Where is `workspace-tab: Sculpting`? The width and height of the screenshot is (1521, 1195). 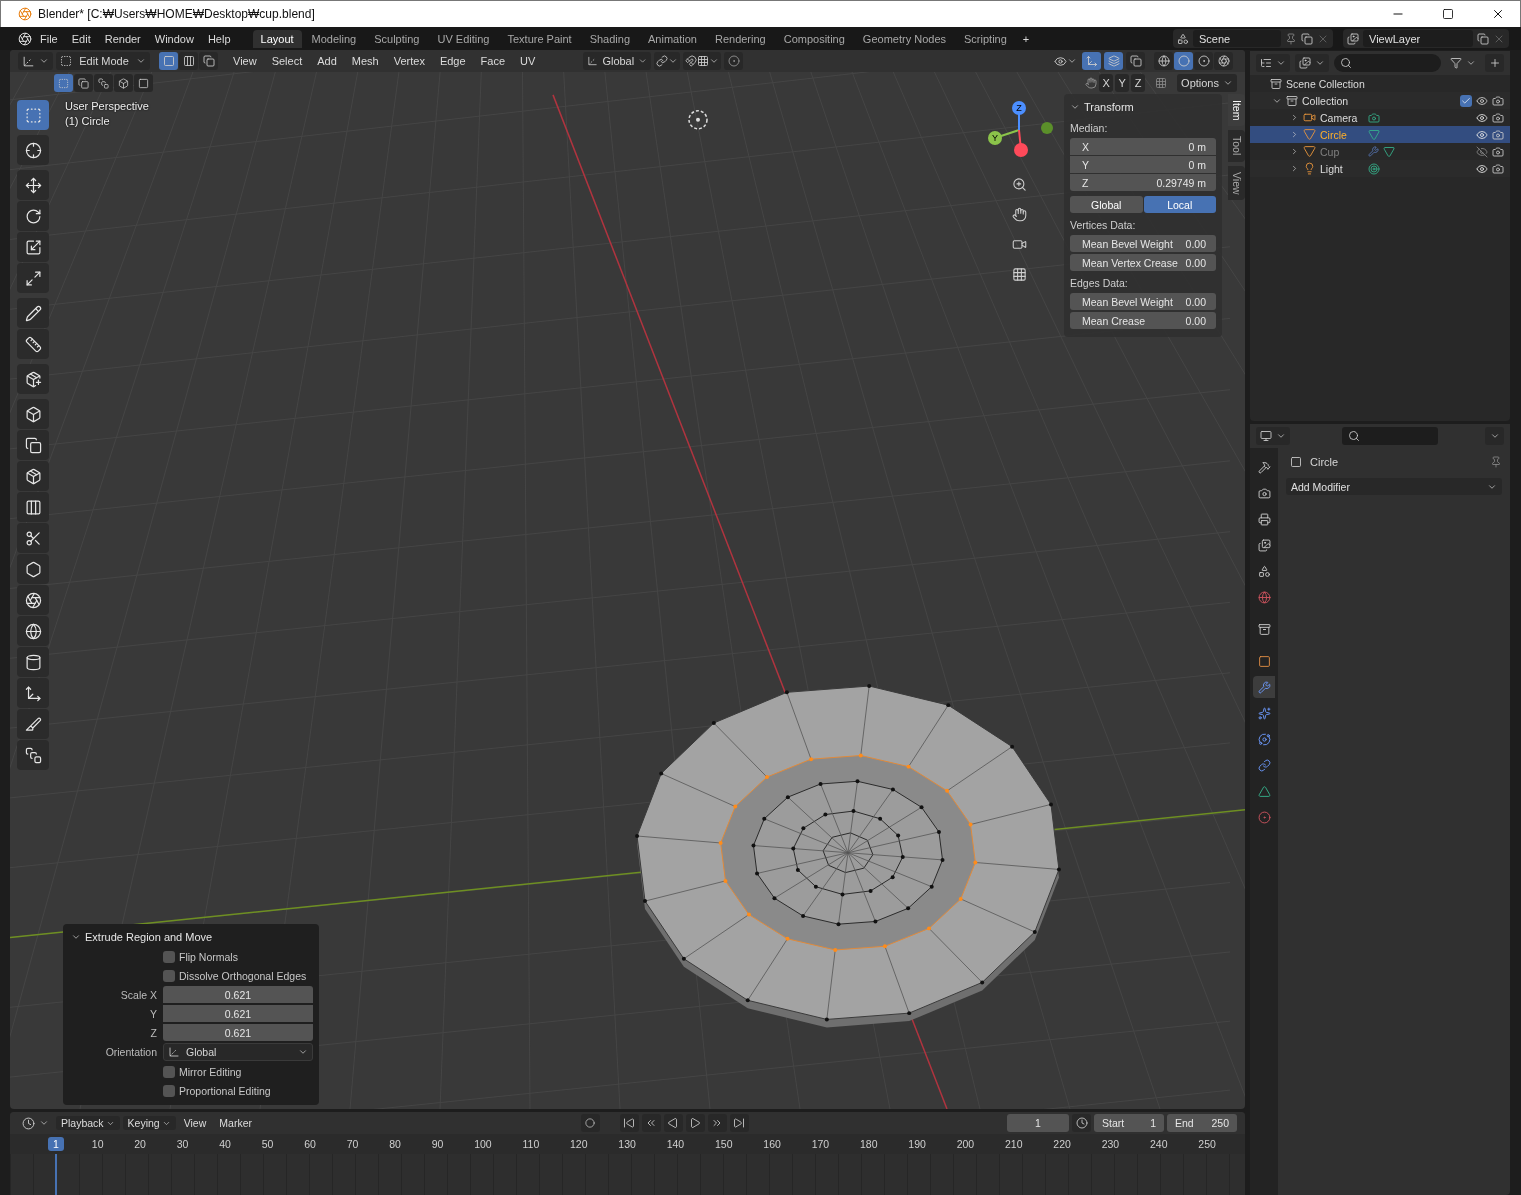 workspace-tab: Sculpting is located at coordinates (397, 38).